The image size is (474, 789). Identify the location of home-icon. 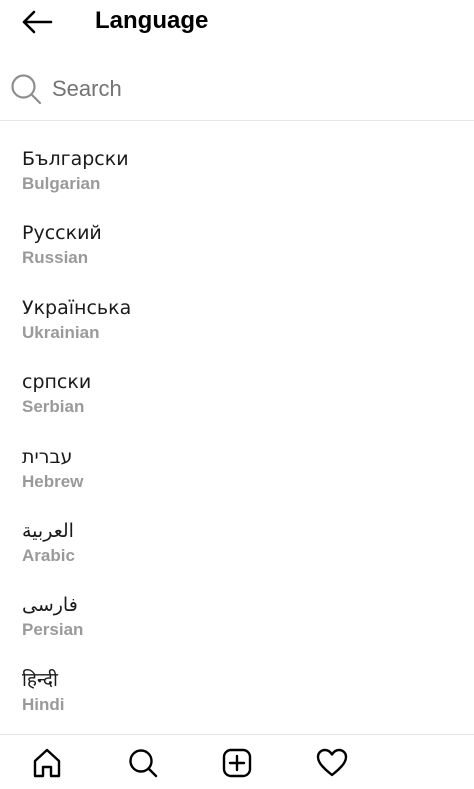
(47, 763).